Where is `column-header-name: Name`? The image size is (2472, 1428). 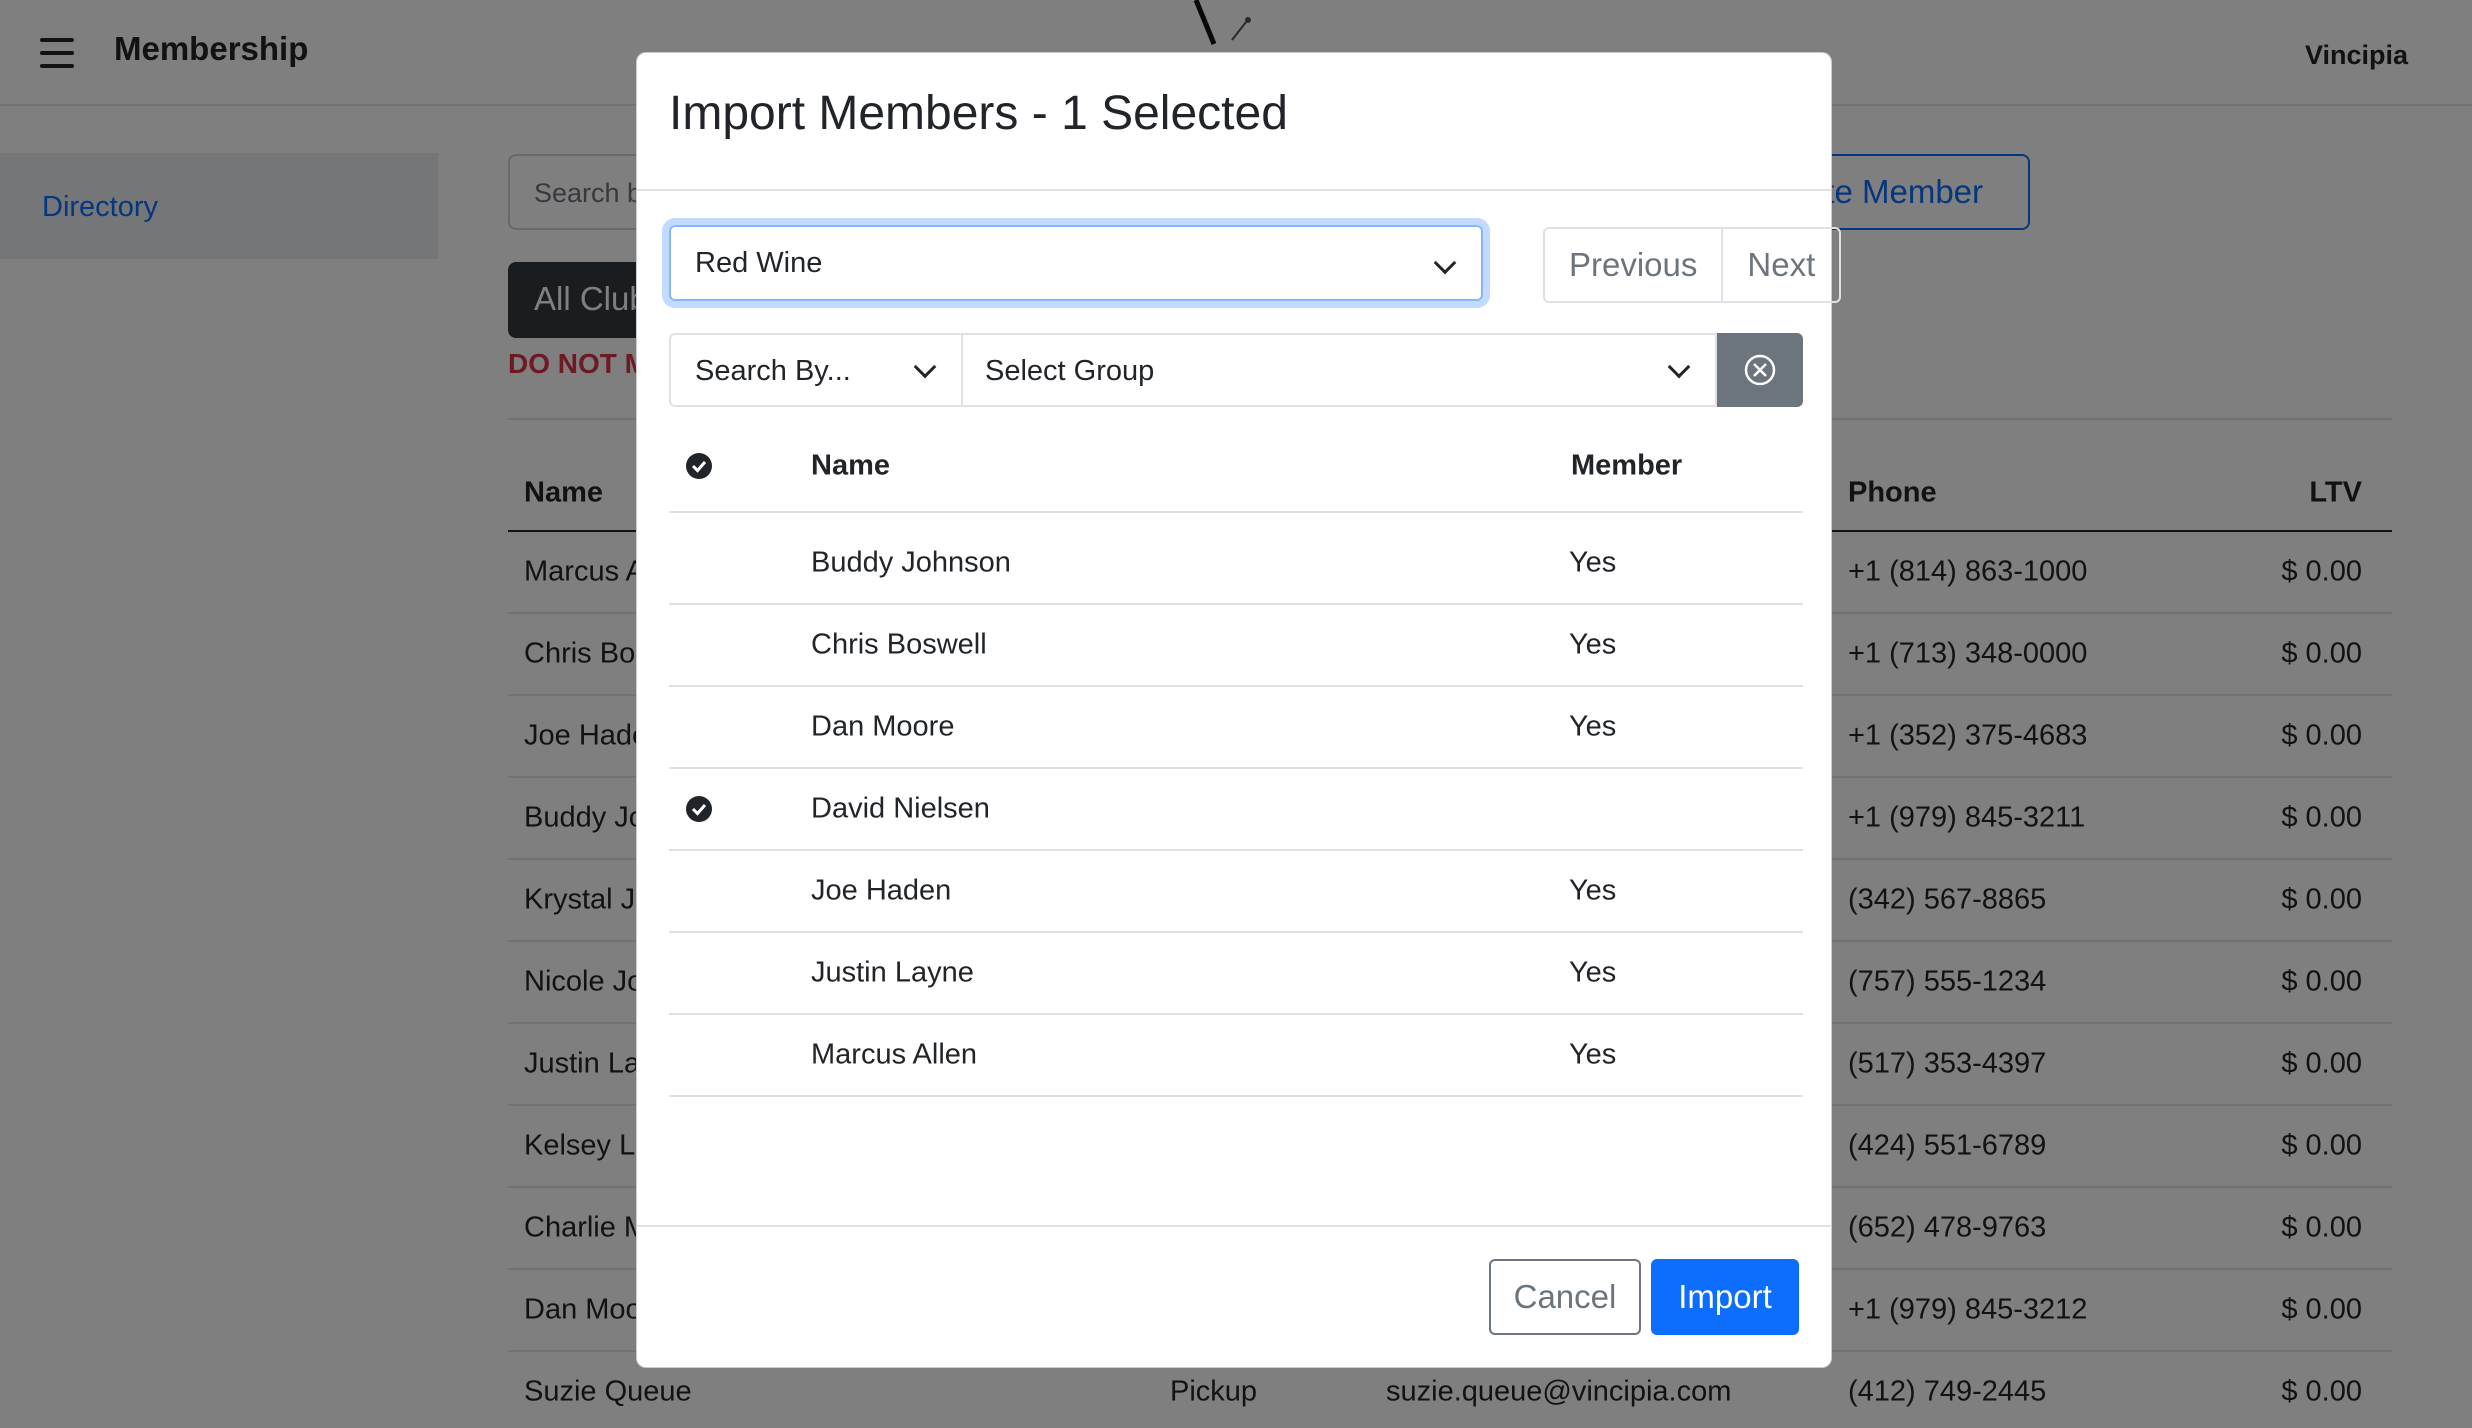 column-header-name: Name is located at coordinates (850, 465).